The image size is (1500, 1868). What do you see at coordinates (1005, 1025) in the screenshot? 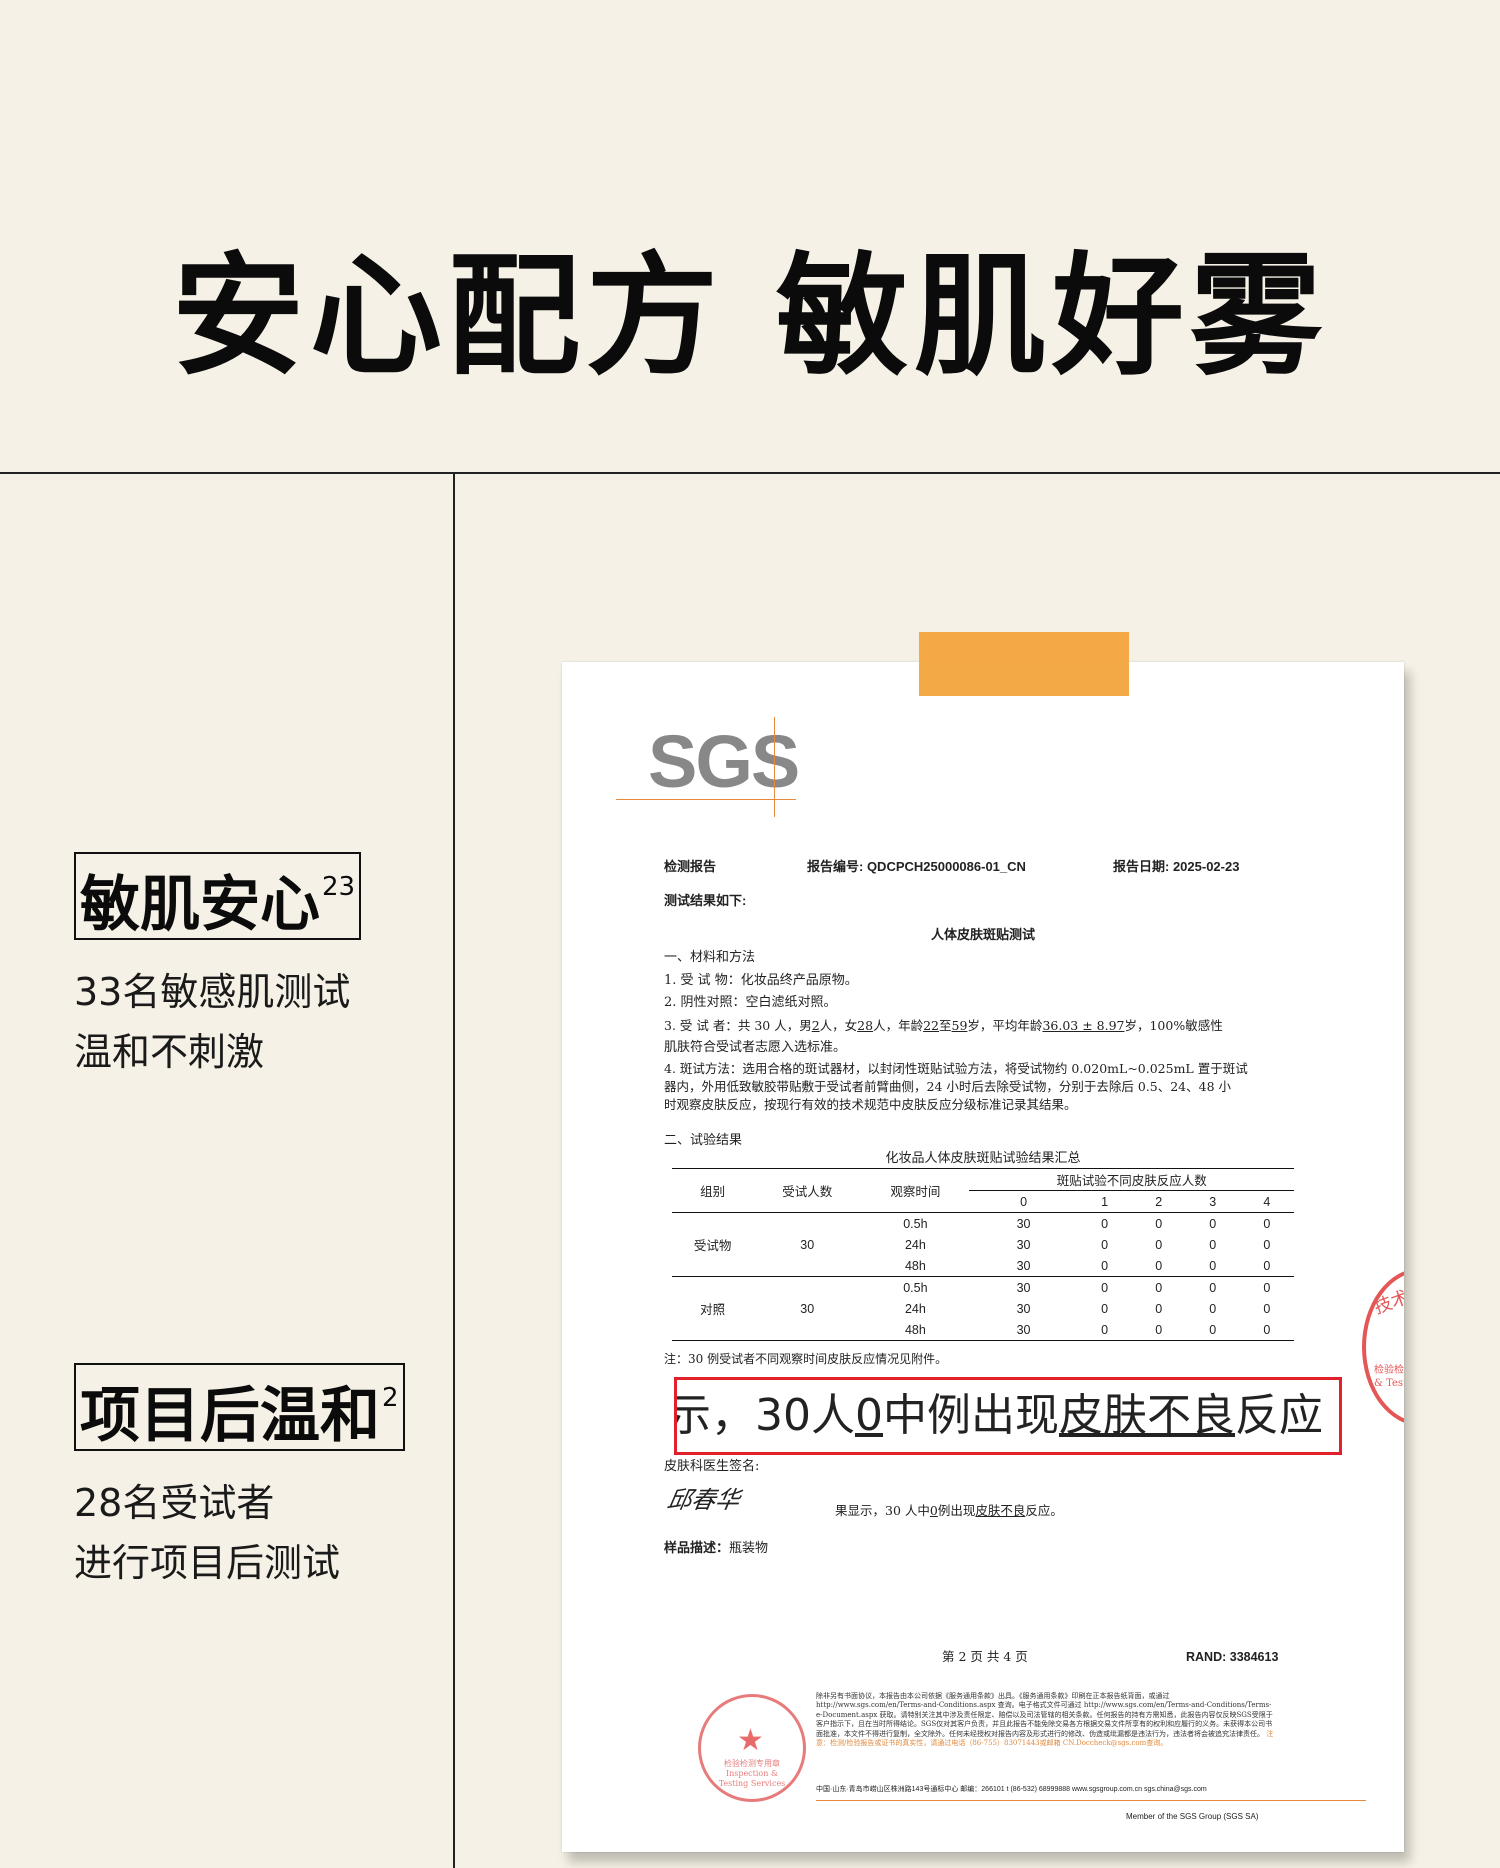
I see `text: 岁，平均年龄` at bounding box center [1005, 1025].